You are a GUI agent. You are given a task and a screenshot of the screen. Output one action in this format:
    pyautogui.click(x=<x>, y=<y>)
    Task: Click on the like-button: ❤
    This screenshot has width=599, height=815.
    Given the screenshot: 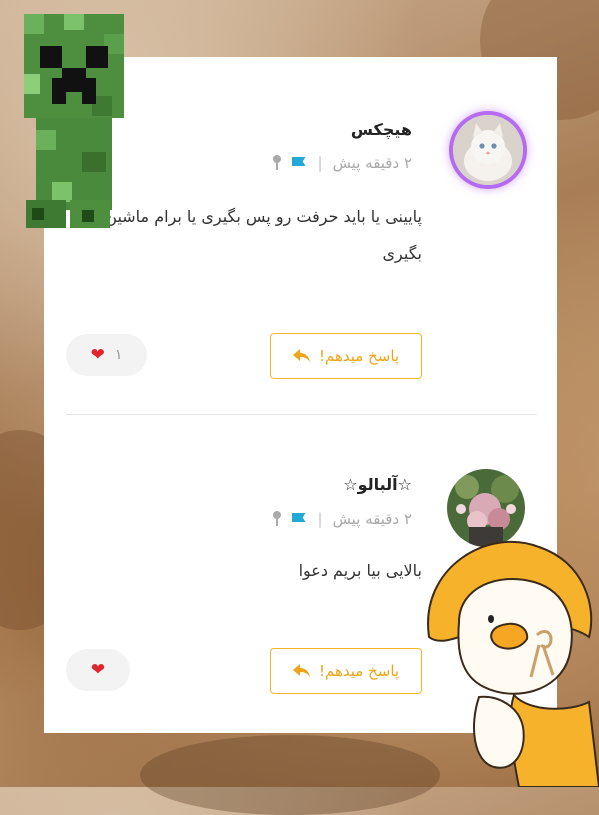 What is the action you would take?
    pyautogui.click(x=98, y=670)
    